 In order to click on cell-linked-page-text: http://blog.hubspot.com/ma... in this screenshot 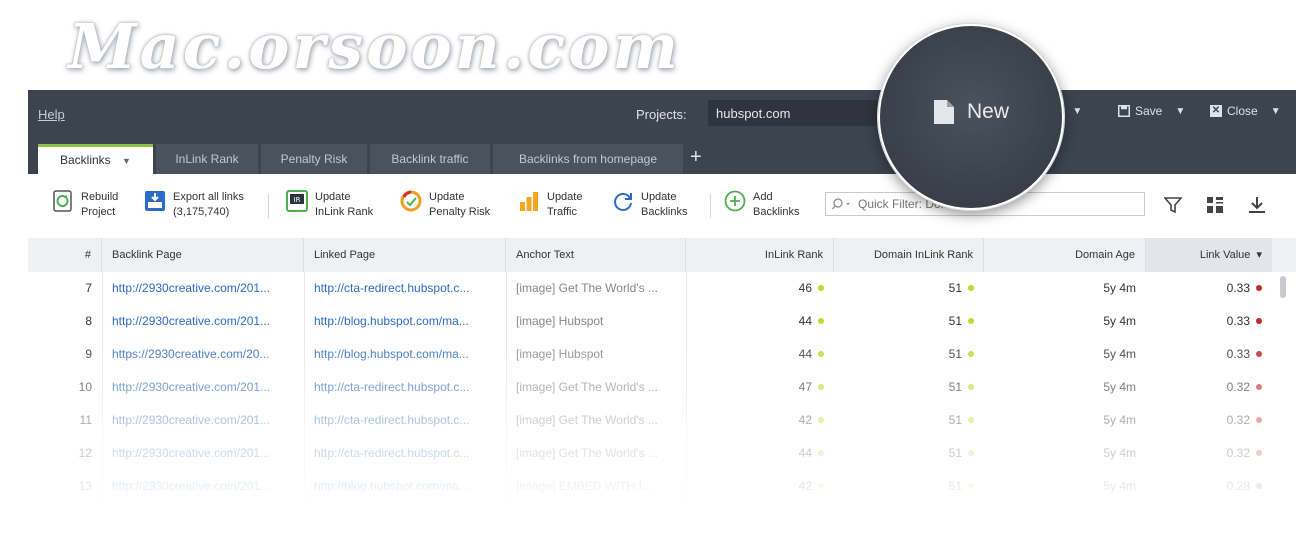, I will do `click(391, 486)`.